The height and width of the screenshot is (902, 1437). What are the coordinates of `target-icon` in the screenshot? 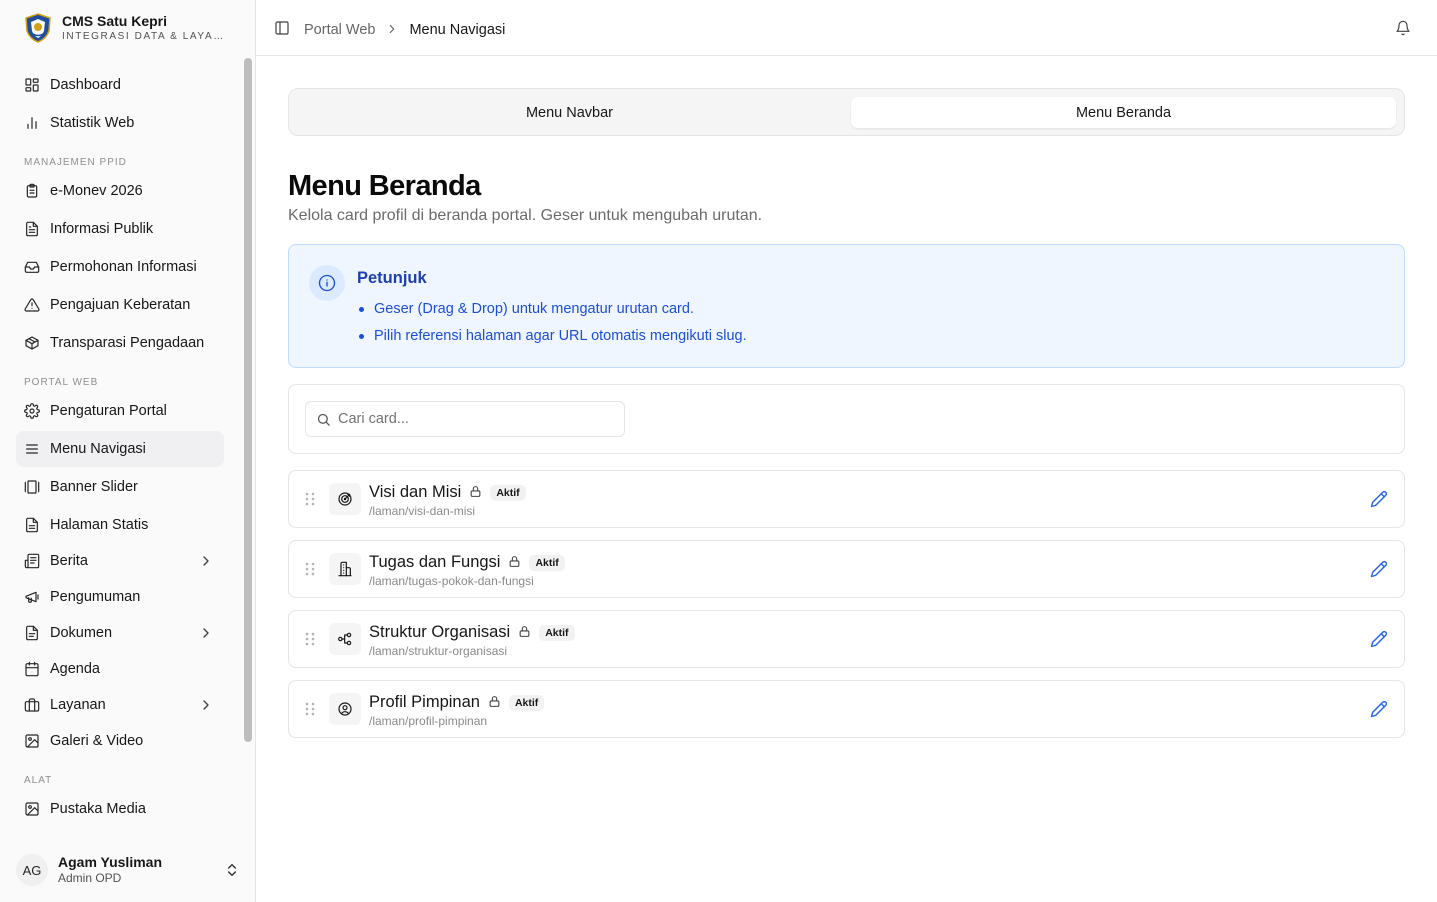 It's located at (345, 499).